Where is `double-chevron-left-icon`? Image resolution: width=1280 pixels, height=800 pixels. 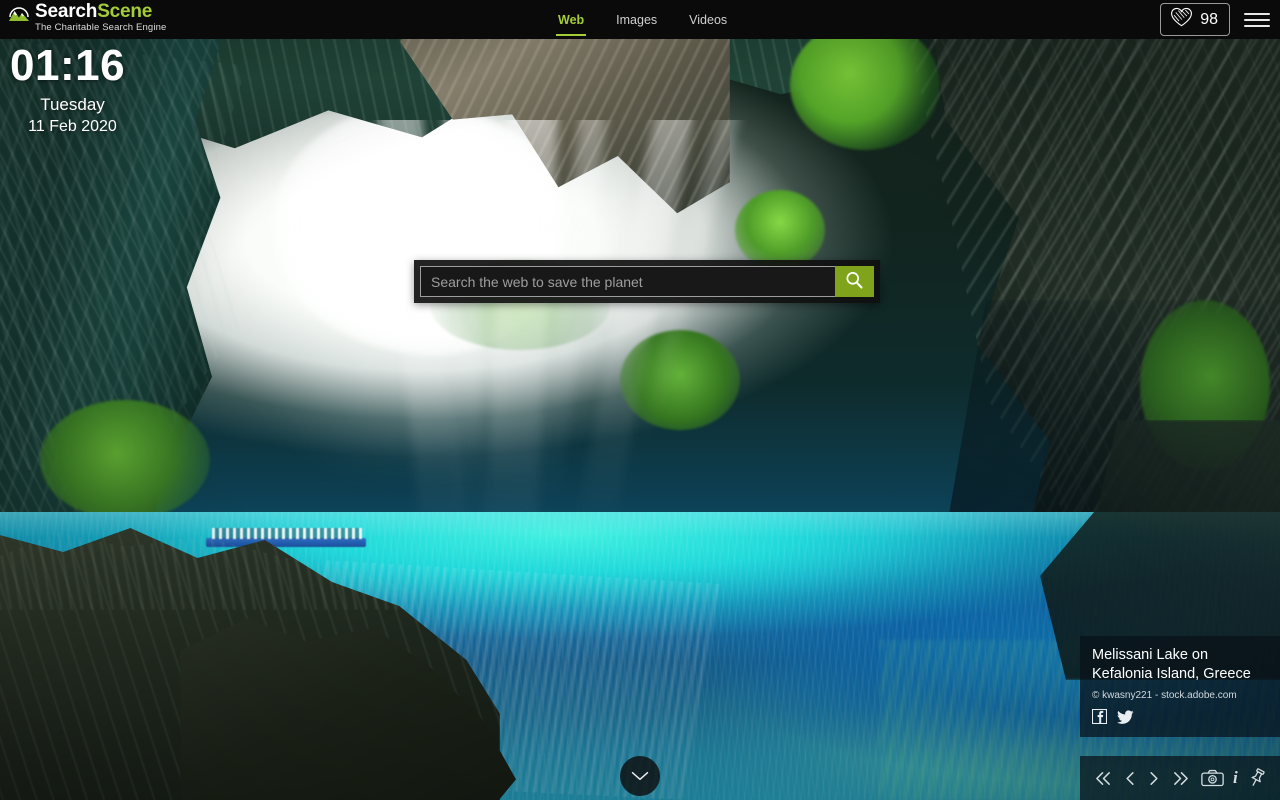
double-chevron-left-icon is located at coordinates (1102, 778).